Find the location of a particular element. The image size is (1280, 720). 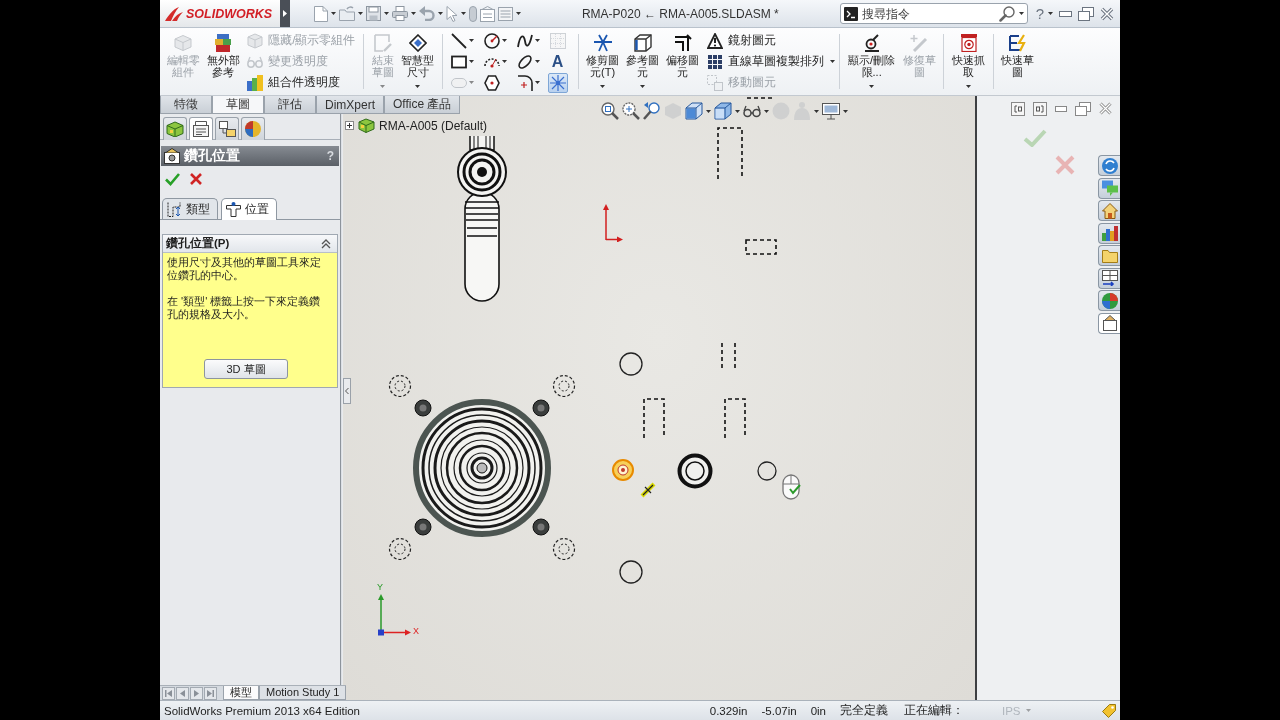

last-arrow-icon is located at coordinates (210, 693).